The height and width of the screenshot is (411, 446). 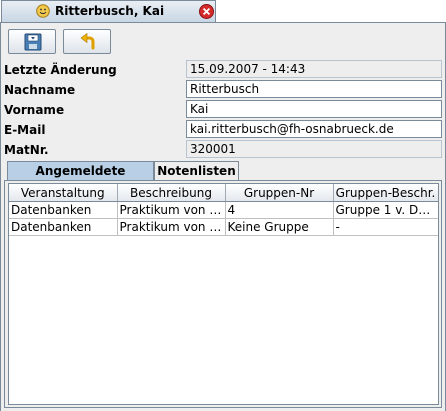 I want to click on document-tab-title: Ritterbusch, Kai, so click(x=110, y=11).